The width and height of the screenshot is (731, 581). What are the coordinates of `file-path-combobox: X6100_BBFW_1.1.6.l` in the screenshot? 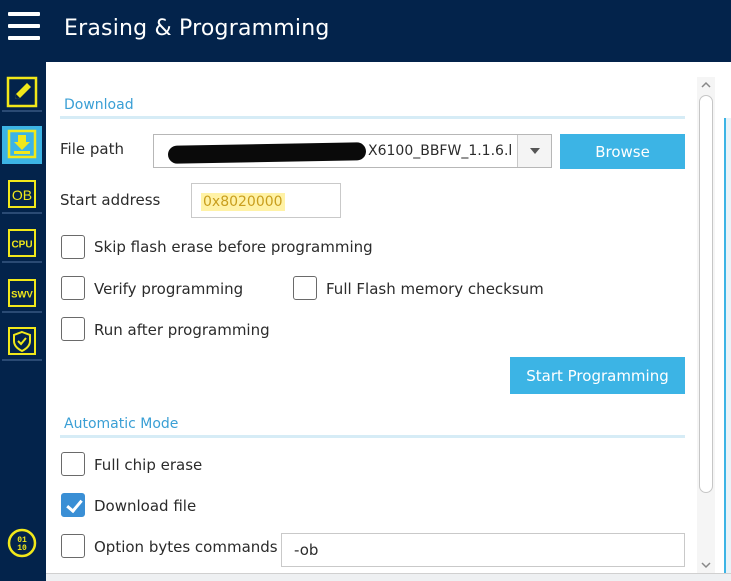 It's located at (352, 151).